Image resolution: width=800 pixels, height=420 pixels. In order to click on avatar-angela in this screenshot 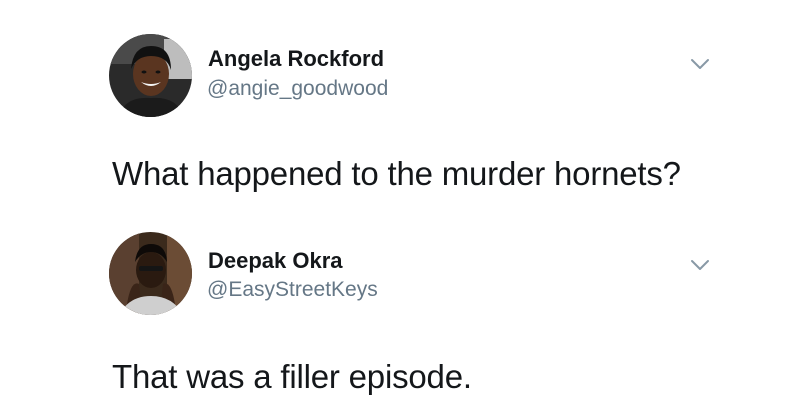, I will do `click(150, 75)`.